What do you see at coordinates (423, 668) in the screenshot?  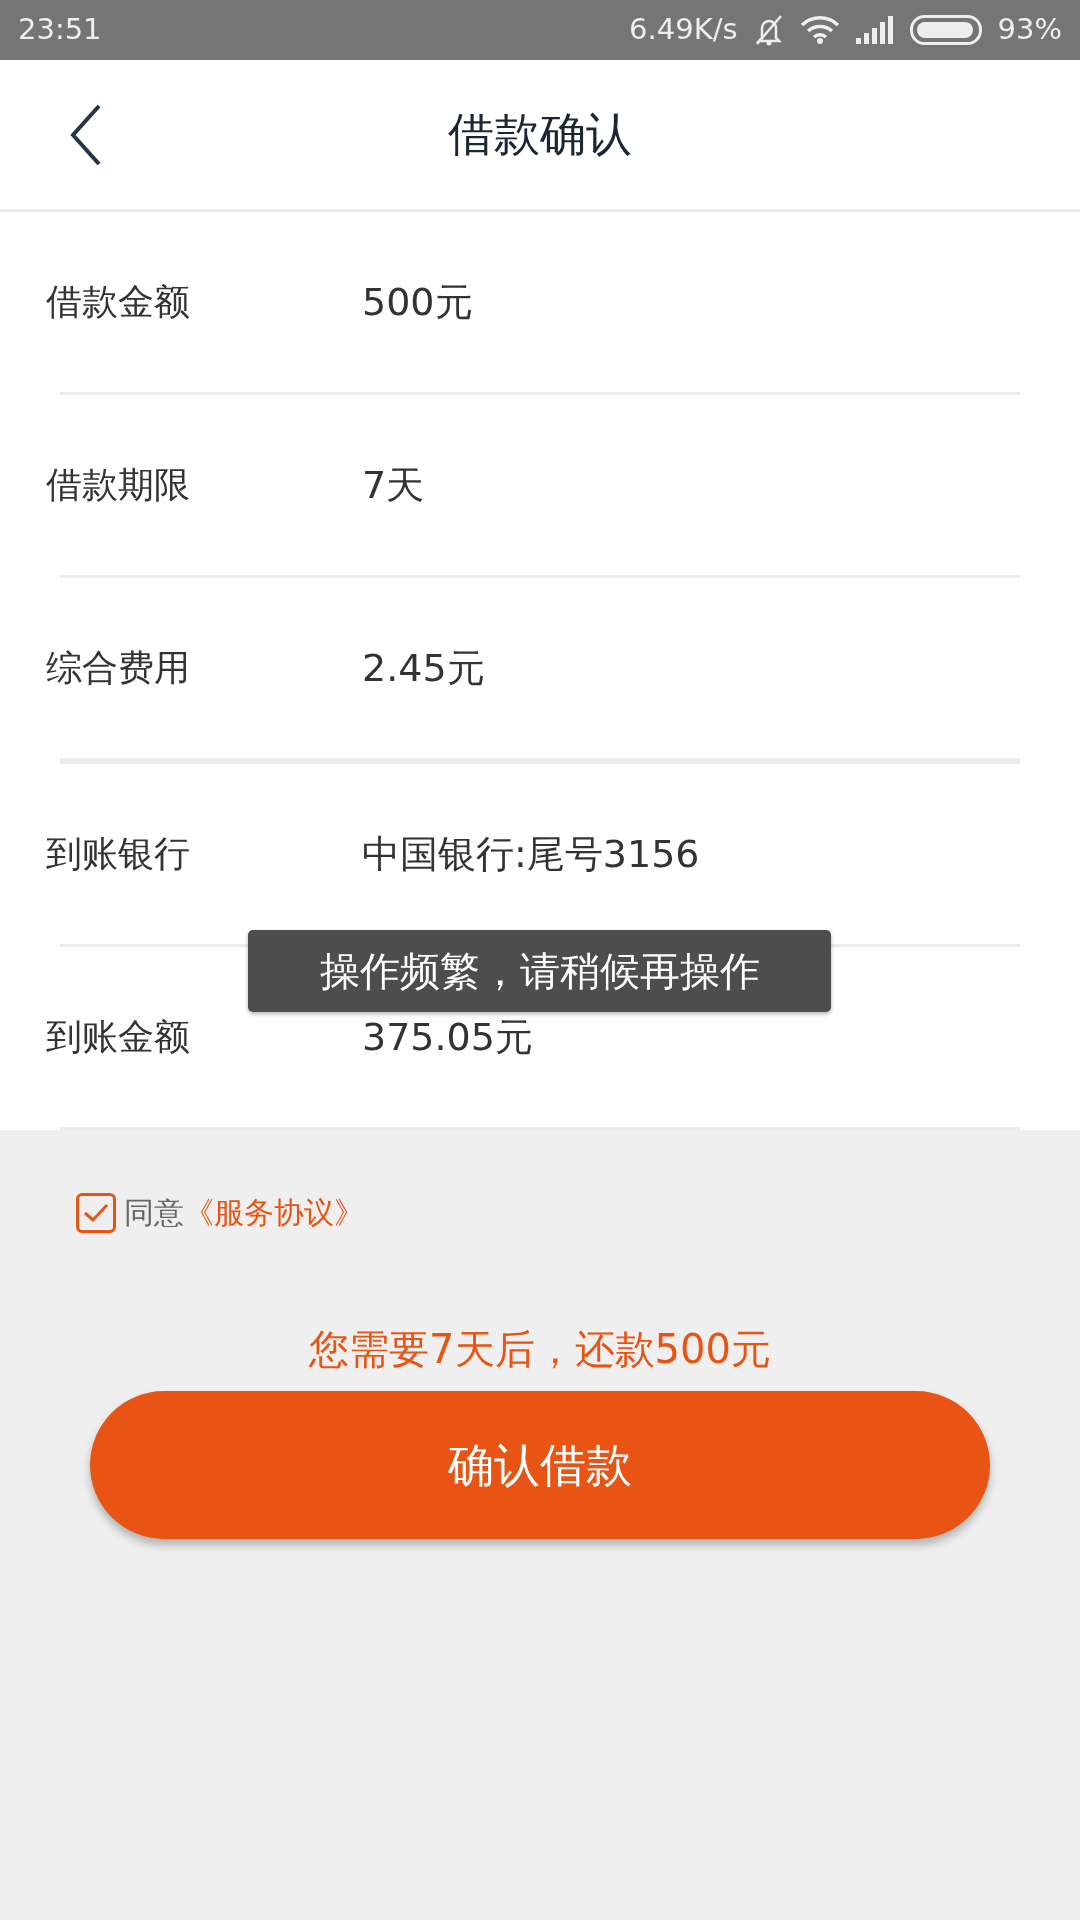 I see `field-value: 2.45元` at bounding box center [423, 668].